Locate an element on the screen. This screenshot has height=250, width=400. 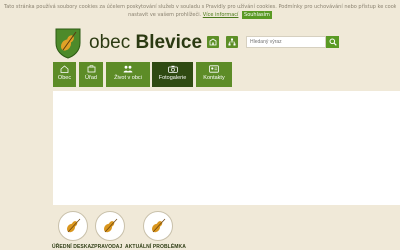
nav-item-urad: Úřad is located at coordinates (91, 74).